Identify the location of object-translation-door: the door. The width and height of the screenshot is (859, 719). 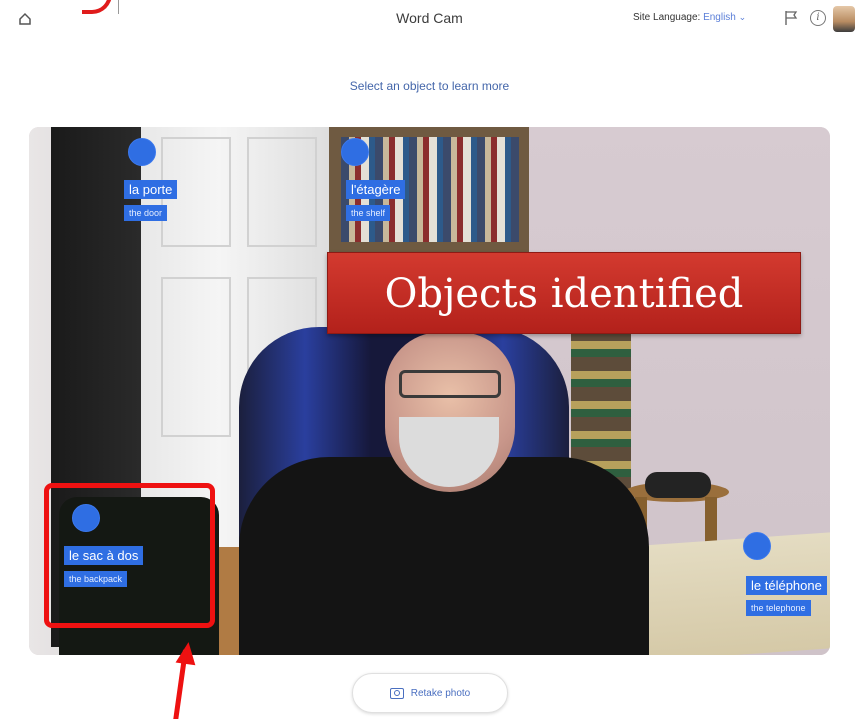
(146, 213).